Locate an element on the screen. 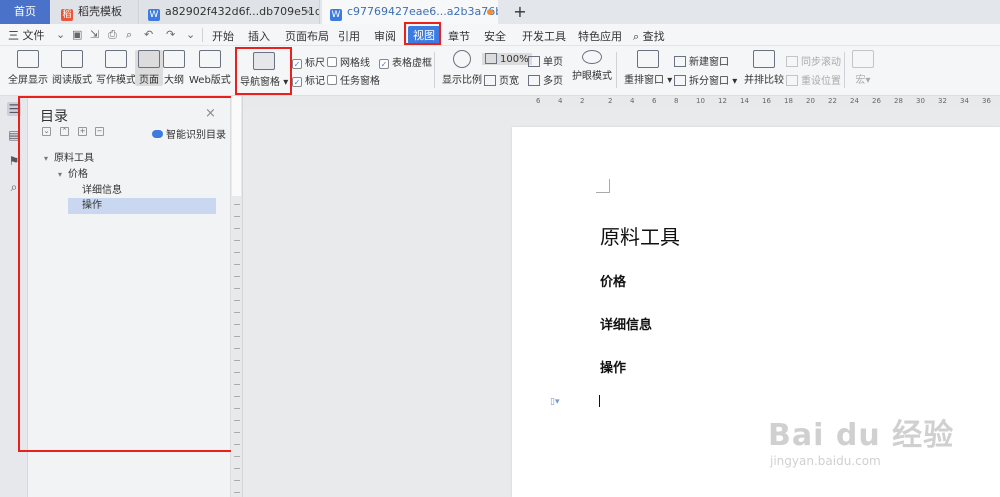 The width and height of the screenshot is (1000, 497). tab-document-1: Wa82902f432d6f...db709e51d84a9 × is located at coordinates (230, 12).